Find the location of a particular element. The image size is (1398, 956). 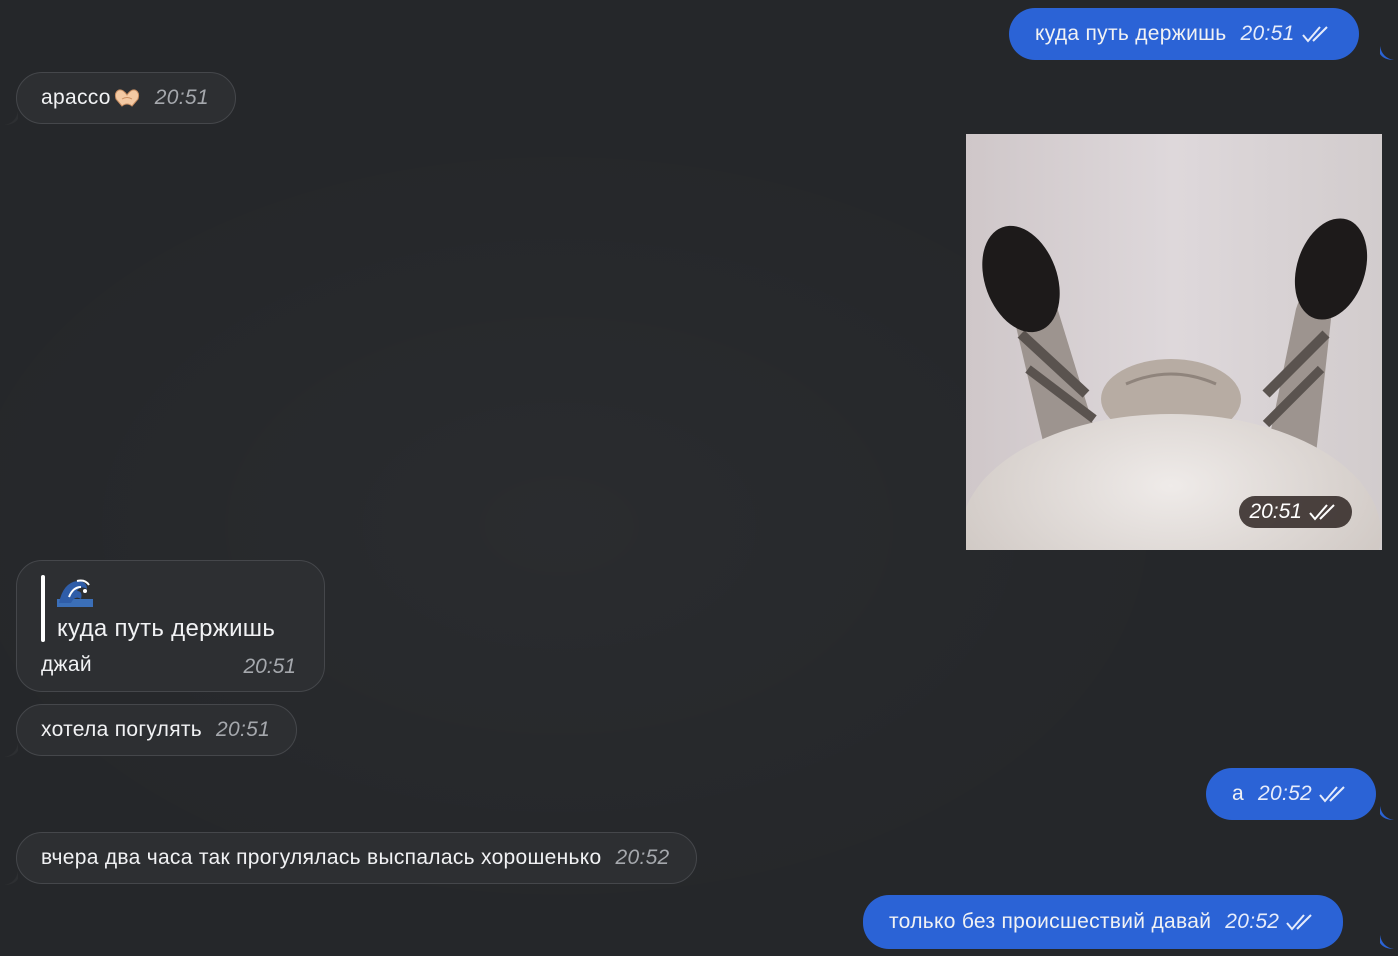

incoming-message: арассо 20:51 is located at coordinates (126, 98).